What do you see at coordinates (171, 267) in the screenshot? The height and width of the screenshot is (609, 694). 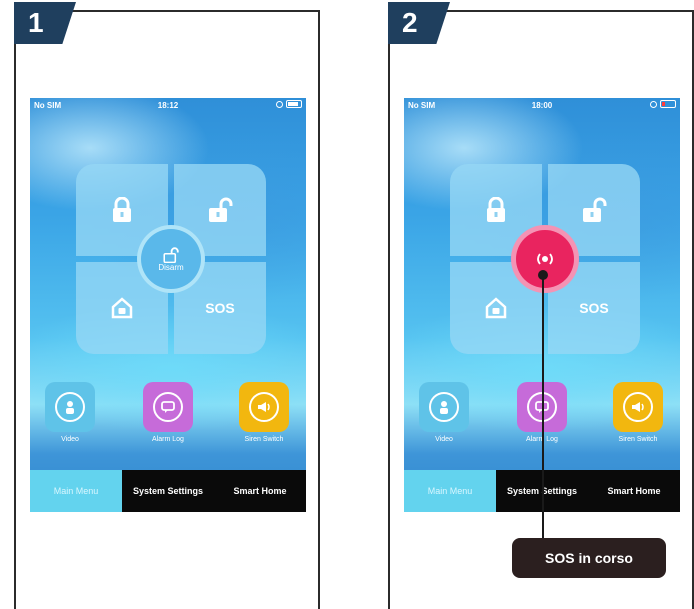 I see `center-status-label: Disarm` at bounding box center [171, 267].